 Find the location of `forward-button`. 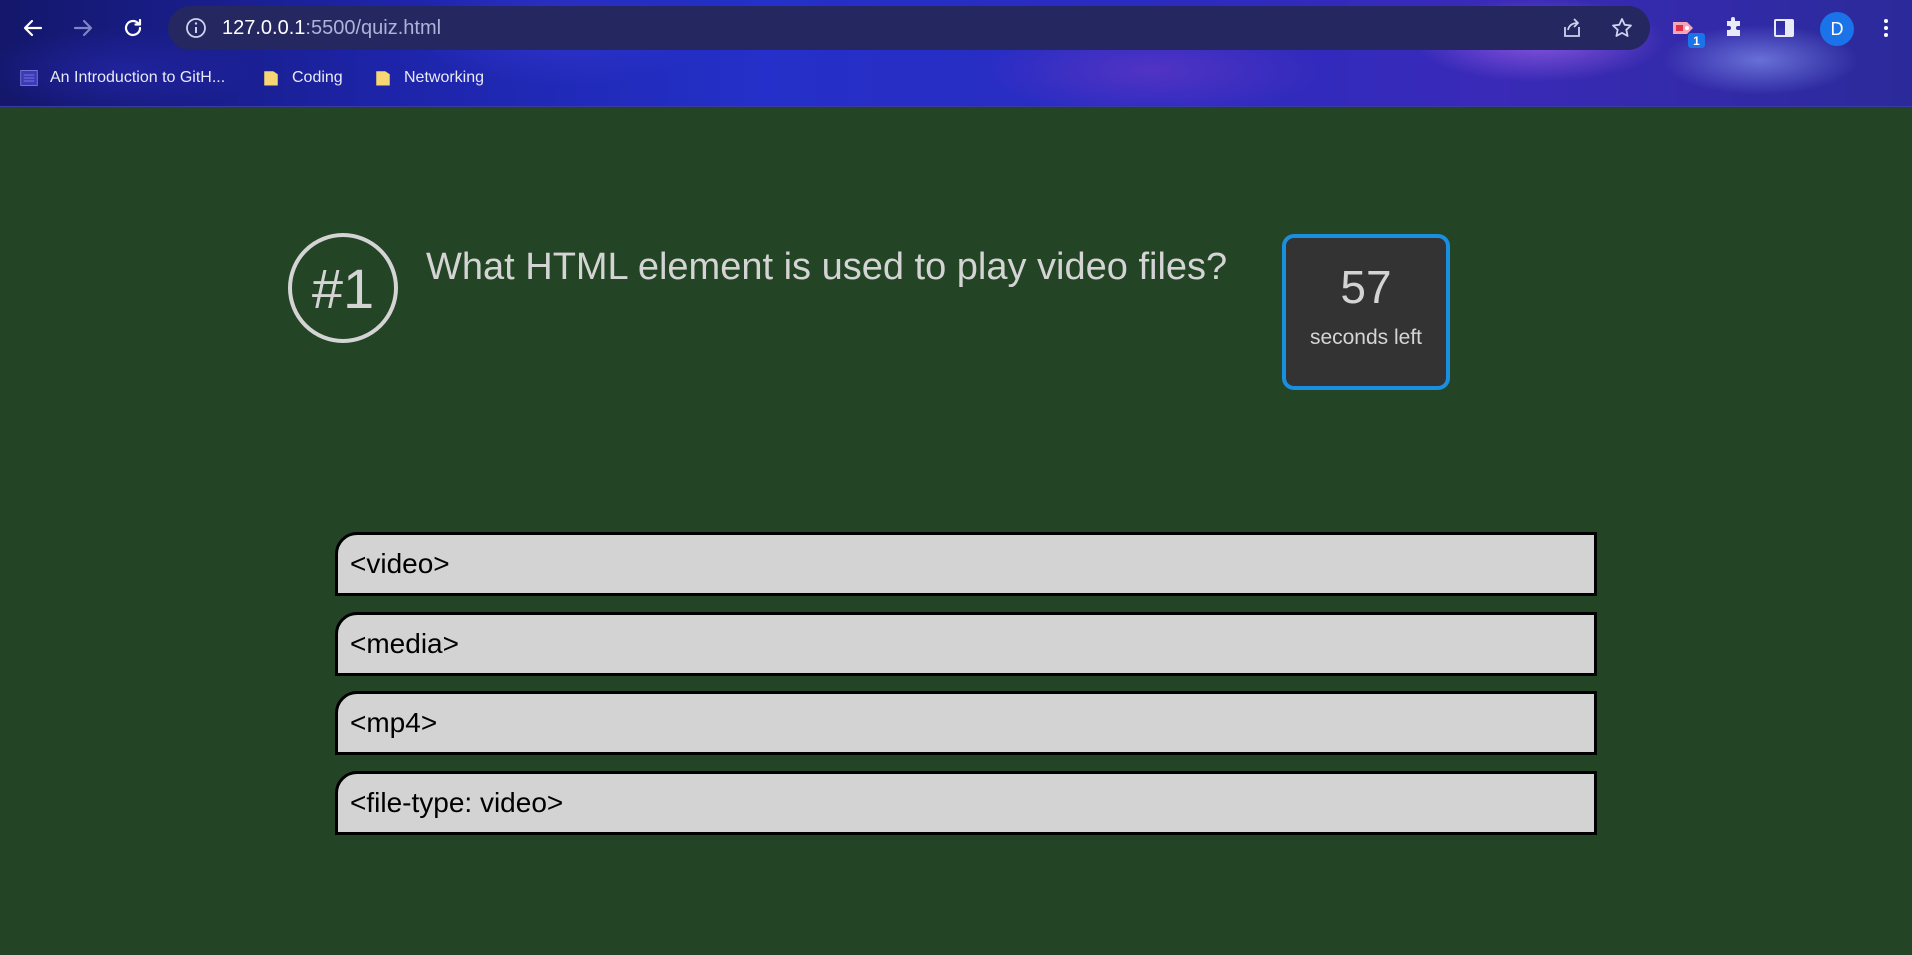

forward-button is located at coordinates (83, 28).